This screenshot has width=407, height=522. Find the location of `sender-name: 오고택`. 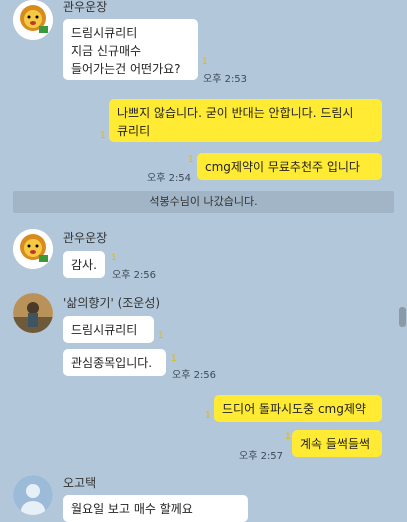

sender-name: 오고택 is located at coordinates (80, 483).